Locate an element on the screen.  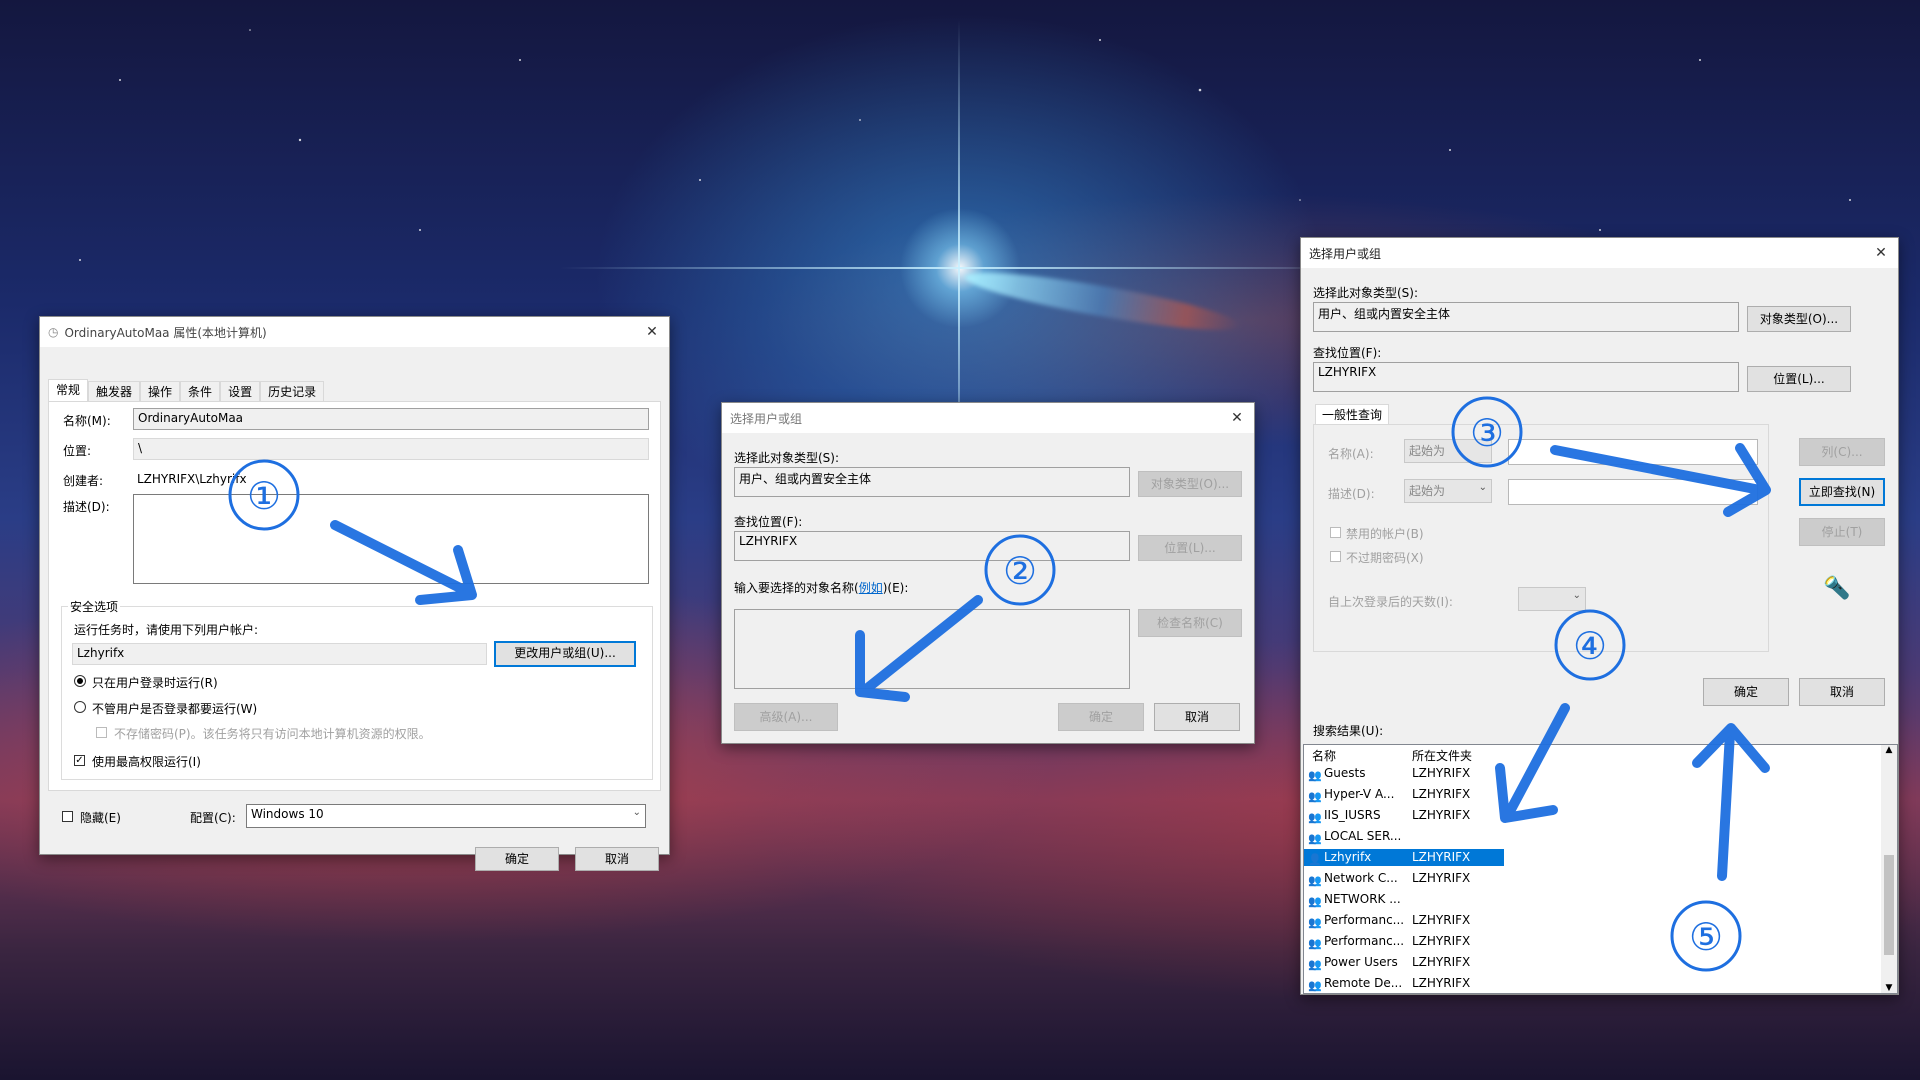
highest-privileges-label: 使用最高权限运行(I) is located at coordinates (146, 762).